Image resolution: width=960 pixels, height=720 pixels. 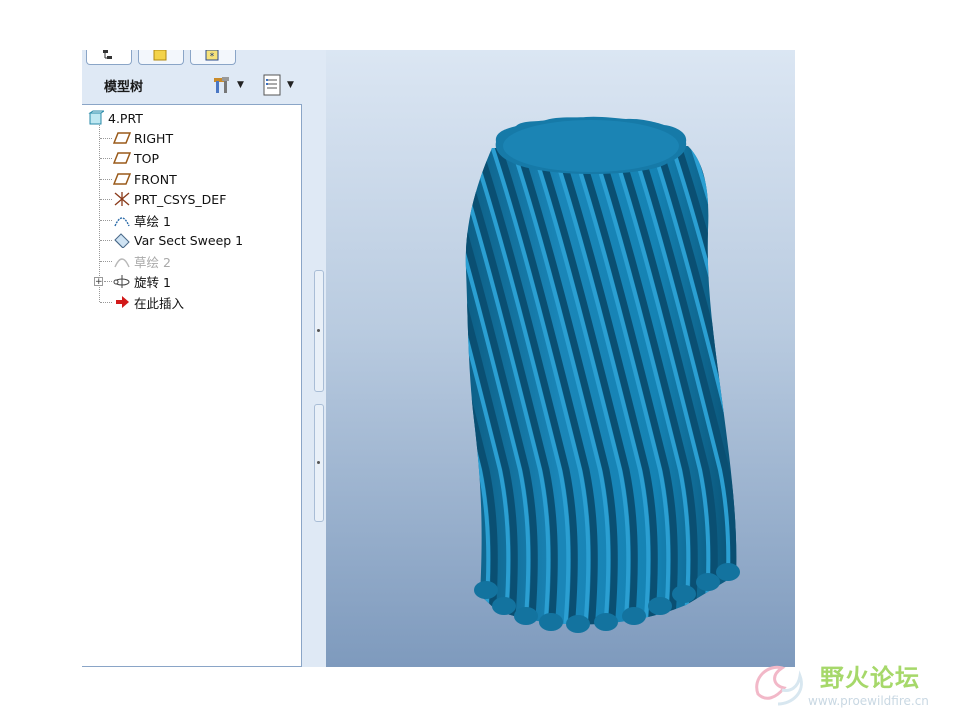 I want to click on tree-item-right: RIGHT, so click(x=142, y=138).